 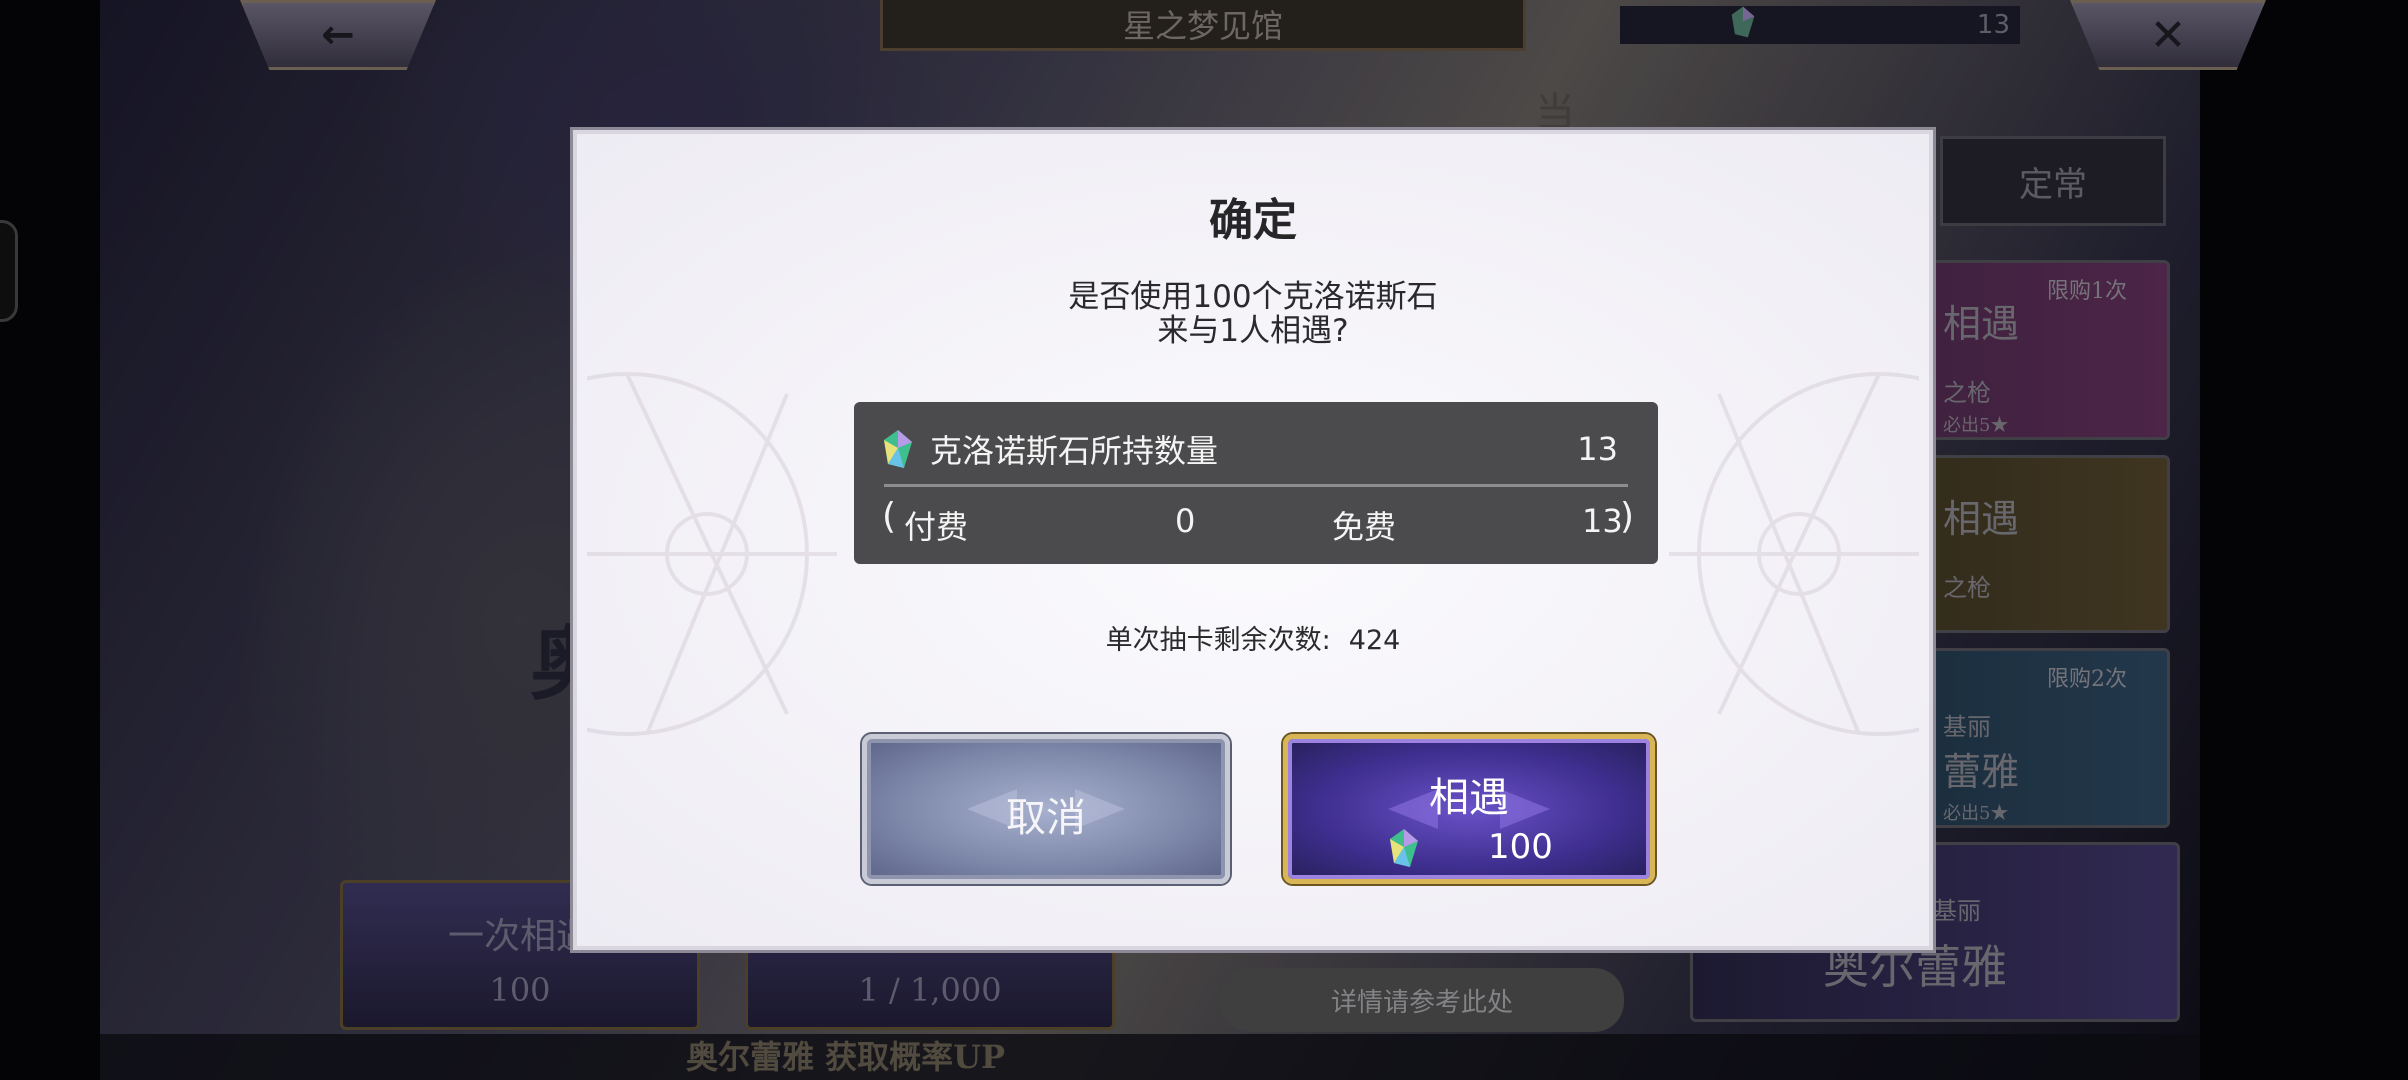 What do you see at coordinates (1253, 331) in the screenshot?
I see `message-line-2: 来与1人相遇?` at bounding box center [1253, 331].